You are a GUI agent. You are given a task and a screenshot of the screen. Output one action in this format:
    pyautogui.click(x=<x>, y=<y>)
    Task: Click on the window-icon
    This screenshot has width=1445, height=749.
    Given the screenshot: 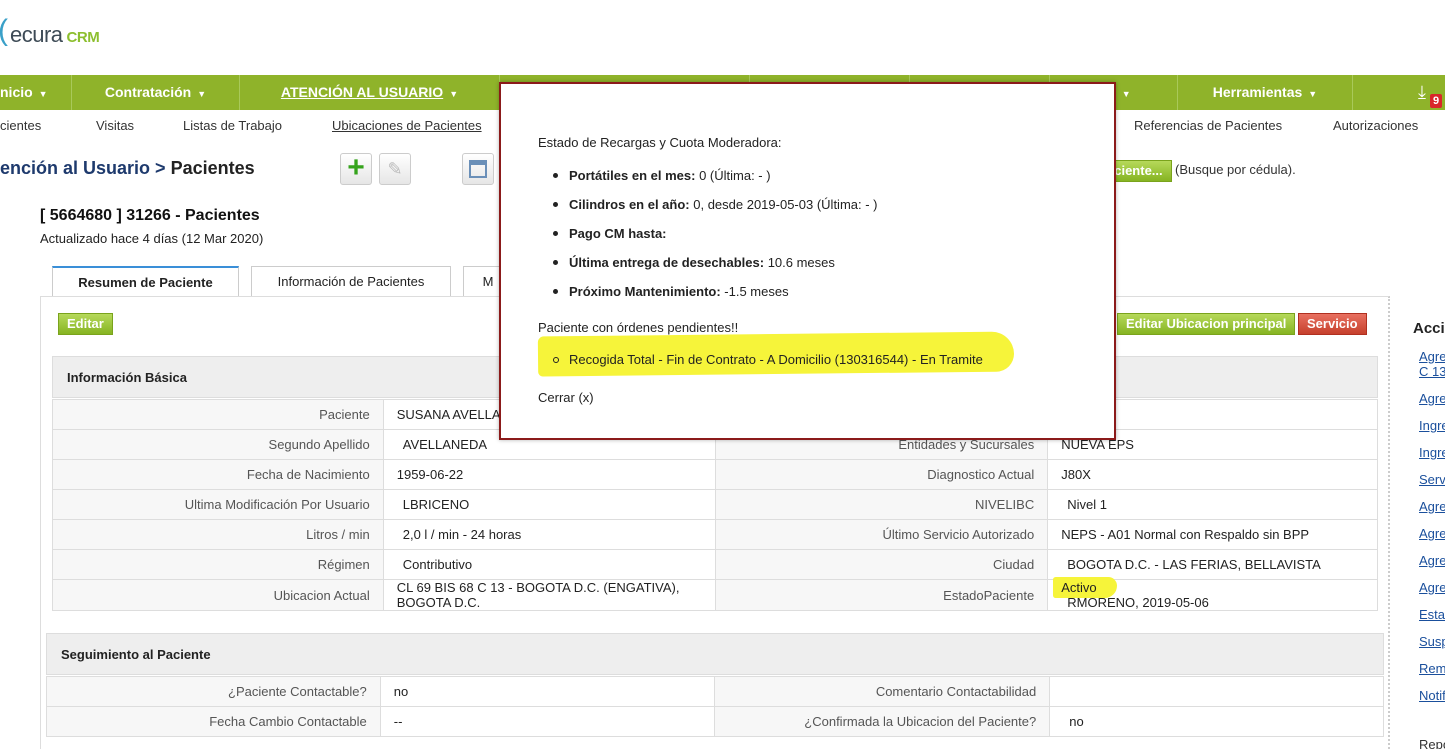 What is the action you would take?
    pyautogui.click(x=478, y=169)
    